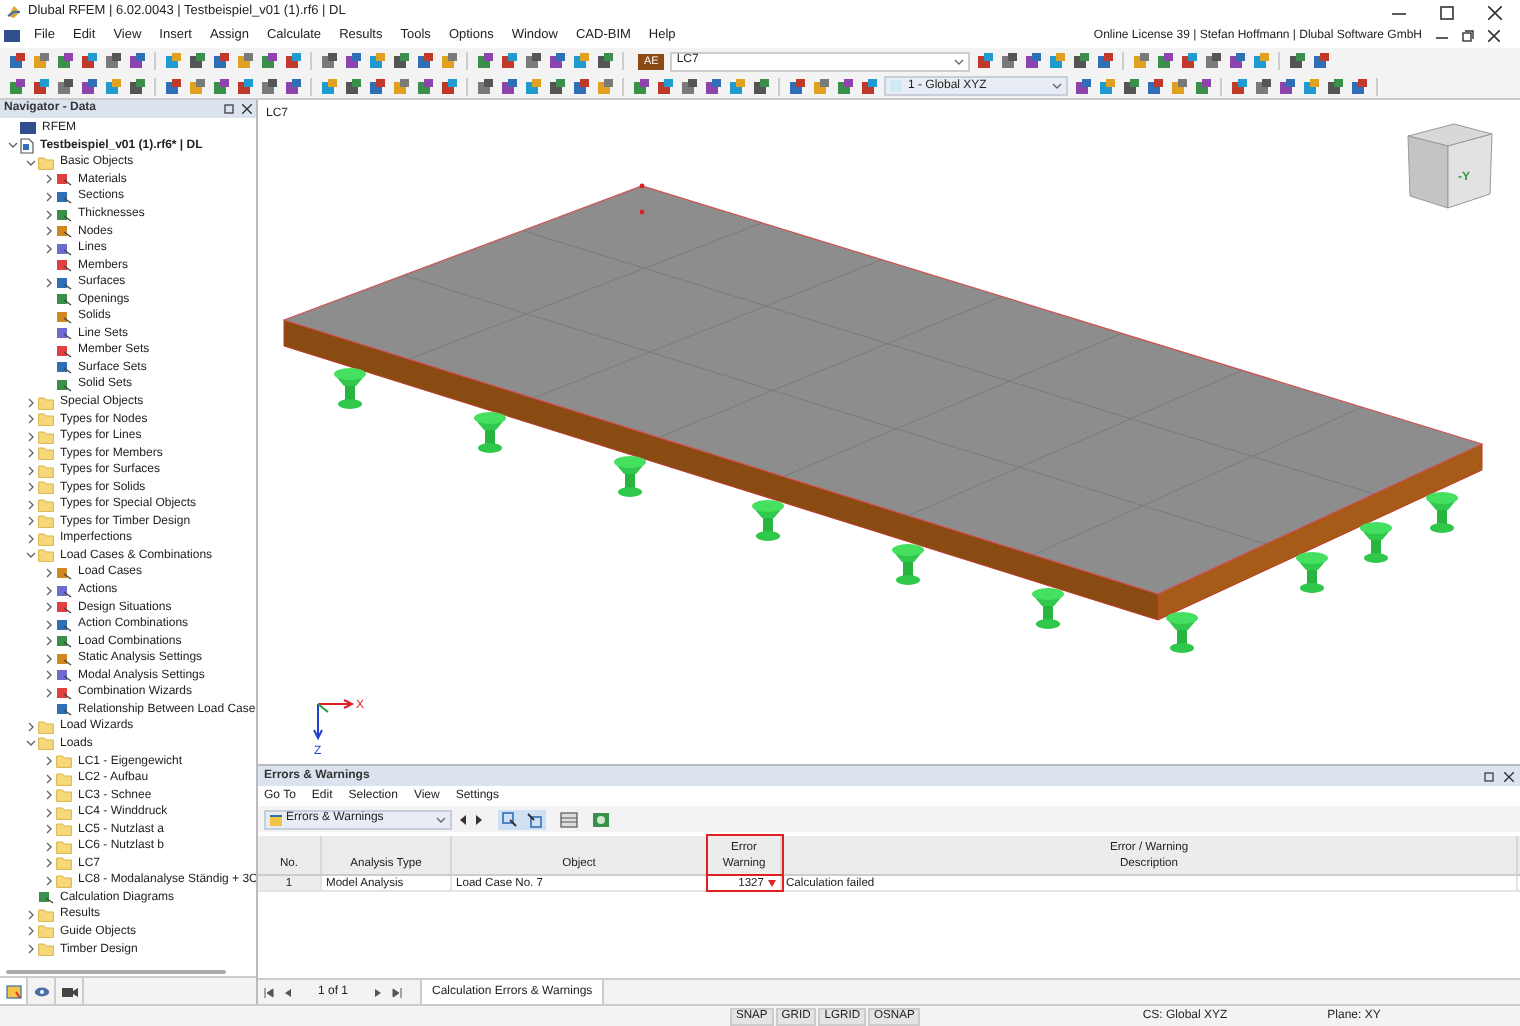 The height and width of the screenshot is (1026, 1520). What do you see at coordinates (479, 819) in the screenshot?
I see `next-icon` at bounding box center [479, 819].